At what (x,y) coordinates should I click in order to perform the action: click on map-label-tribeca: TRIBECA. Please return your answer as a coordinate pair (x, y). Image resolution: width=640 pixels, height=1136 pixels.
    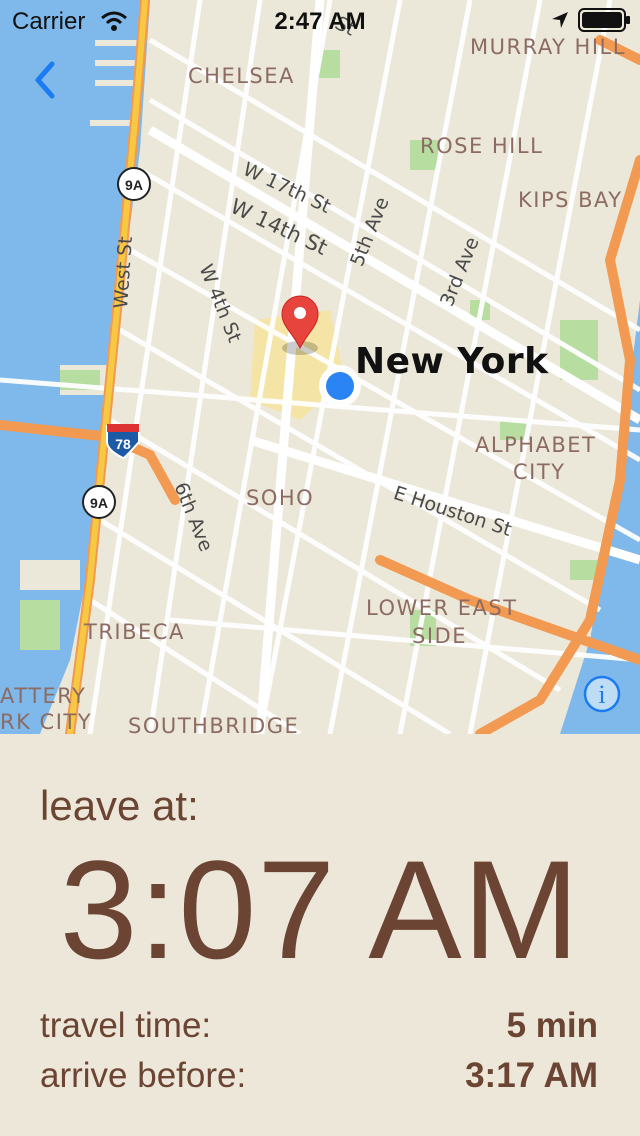
    Looking at the image, I should click on (134, 632).